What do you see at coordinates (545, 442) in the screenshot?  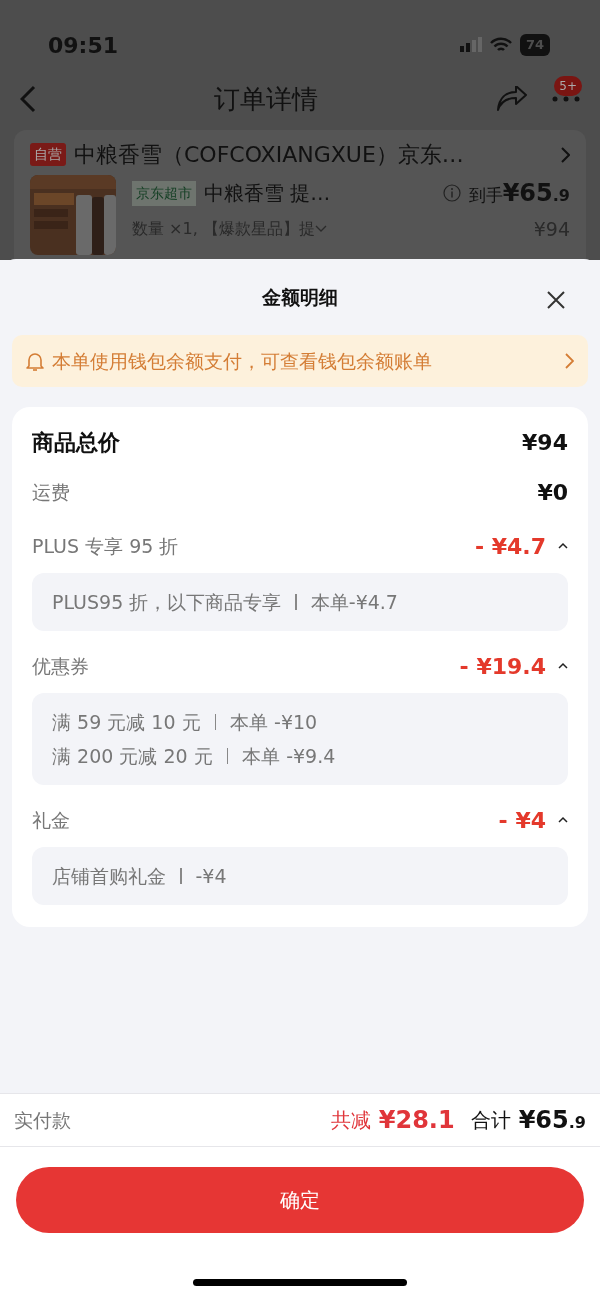 I see `row-amount: ¥94` at bounding box center [545, 442].